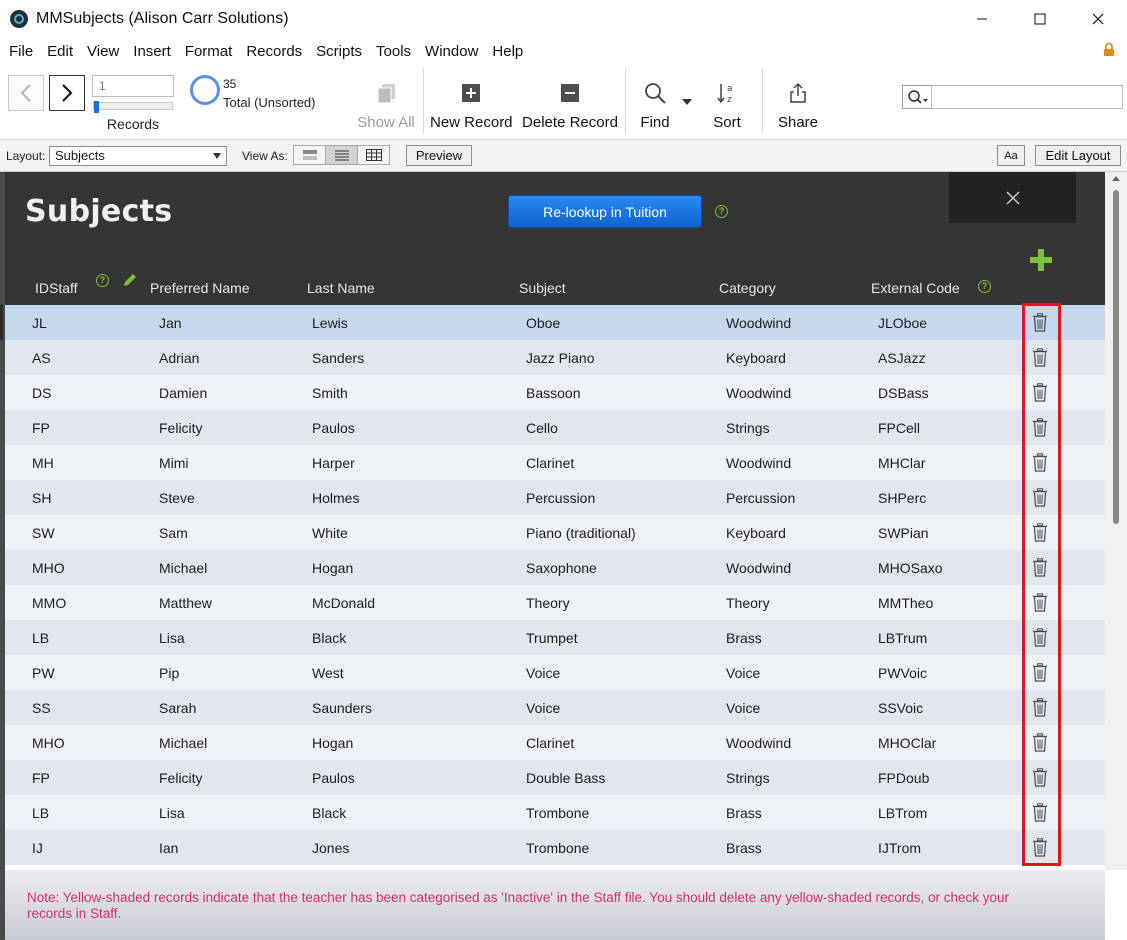  Describe the element at coordinates (21, 51) in the screenshot. I see `menu-file: File` at that location.